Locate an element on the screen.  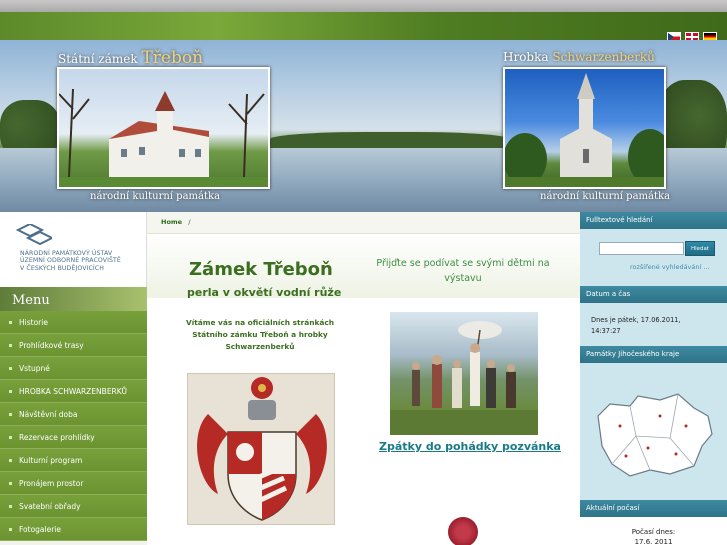
coat-of-arms-icon is located at coordinates (262, 449).